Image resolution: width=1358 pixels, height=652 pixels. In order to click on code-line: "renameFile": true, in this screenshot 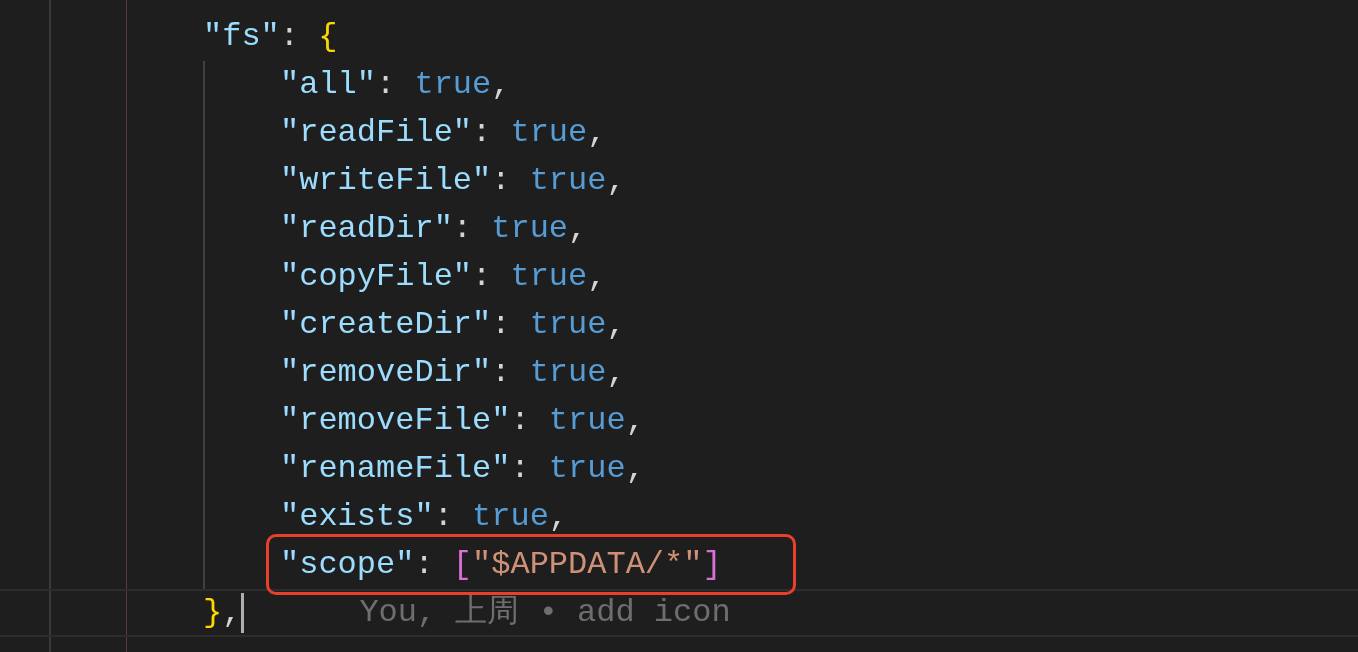, I will do `click(462, 469)`.